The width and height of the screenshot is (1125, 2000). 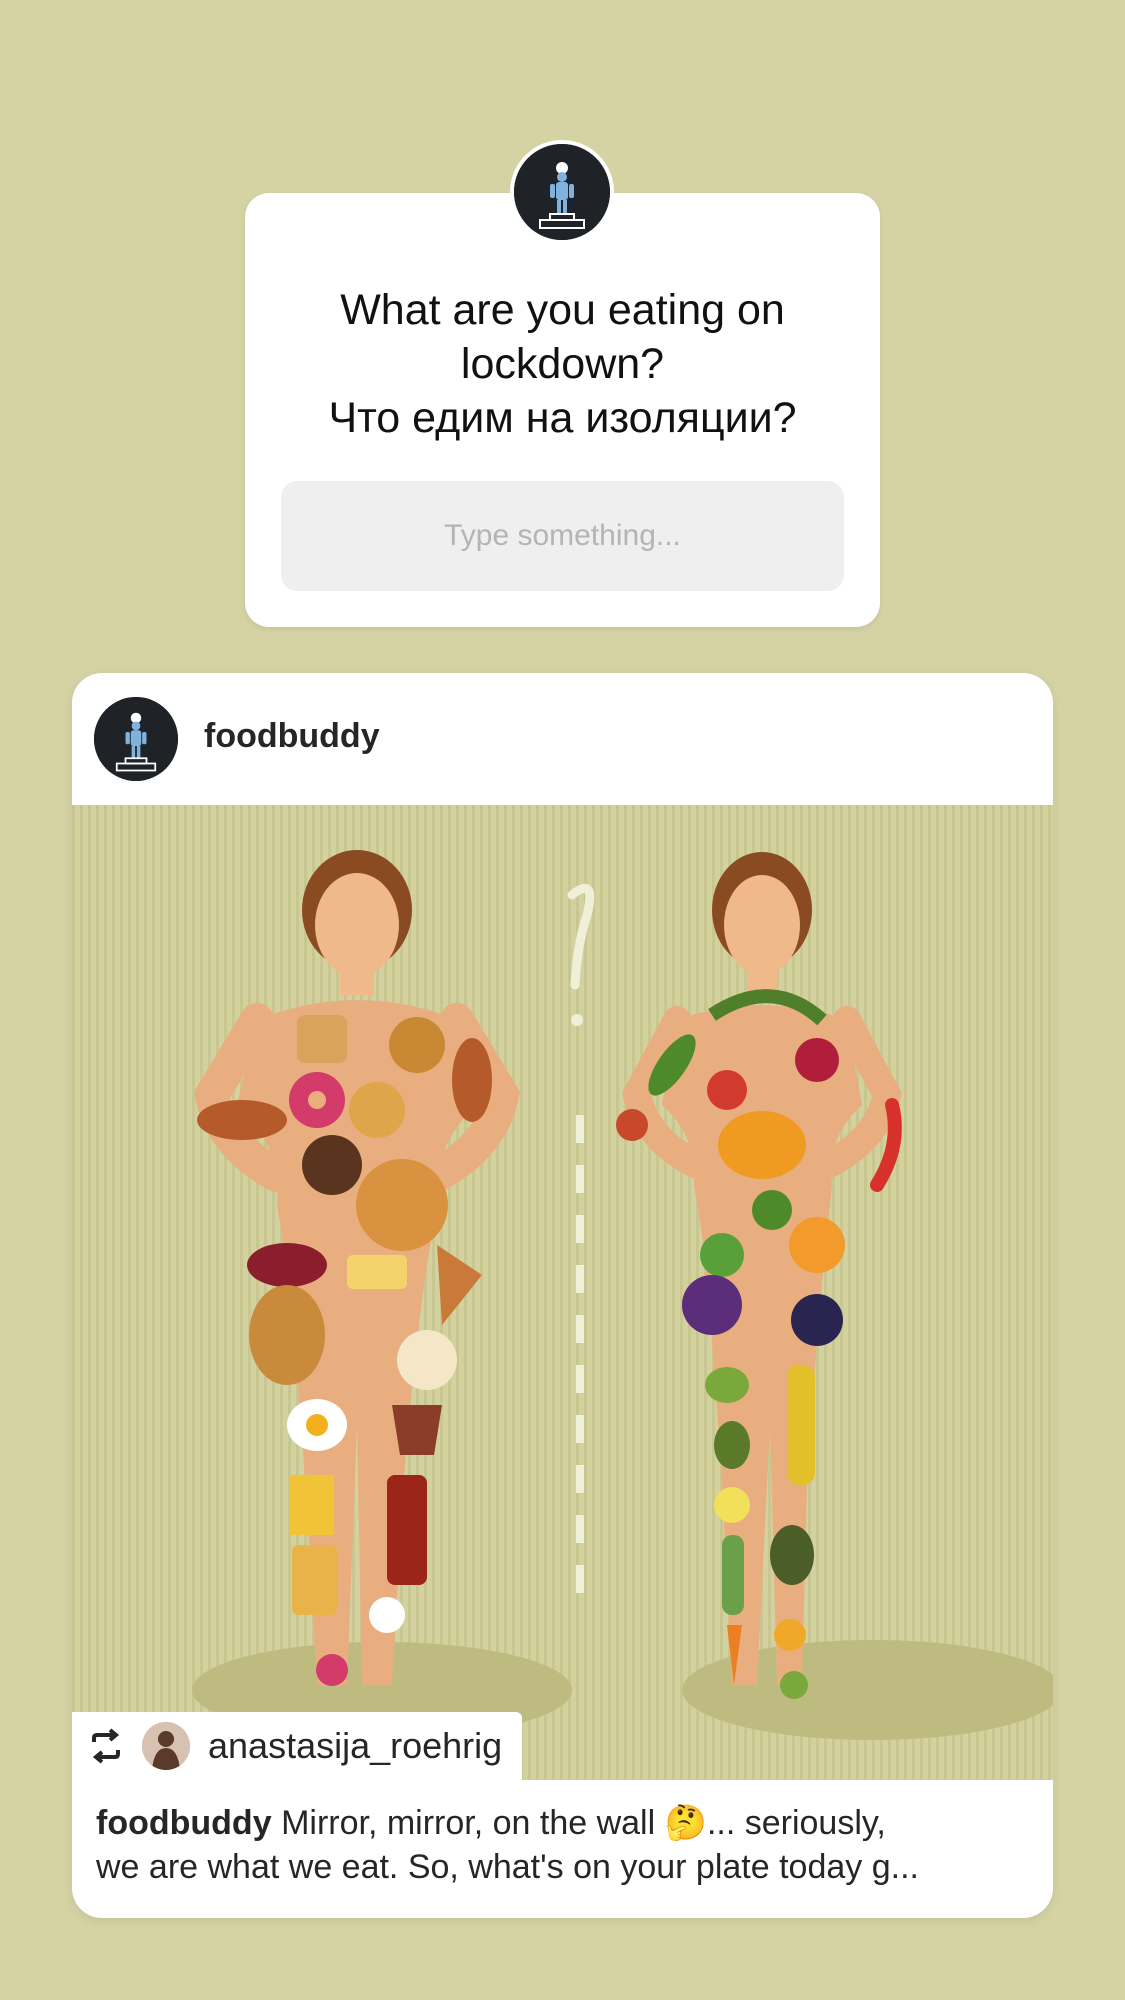 I want to click on post-username: foodbuddy, so click(x=292, y=736).